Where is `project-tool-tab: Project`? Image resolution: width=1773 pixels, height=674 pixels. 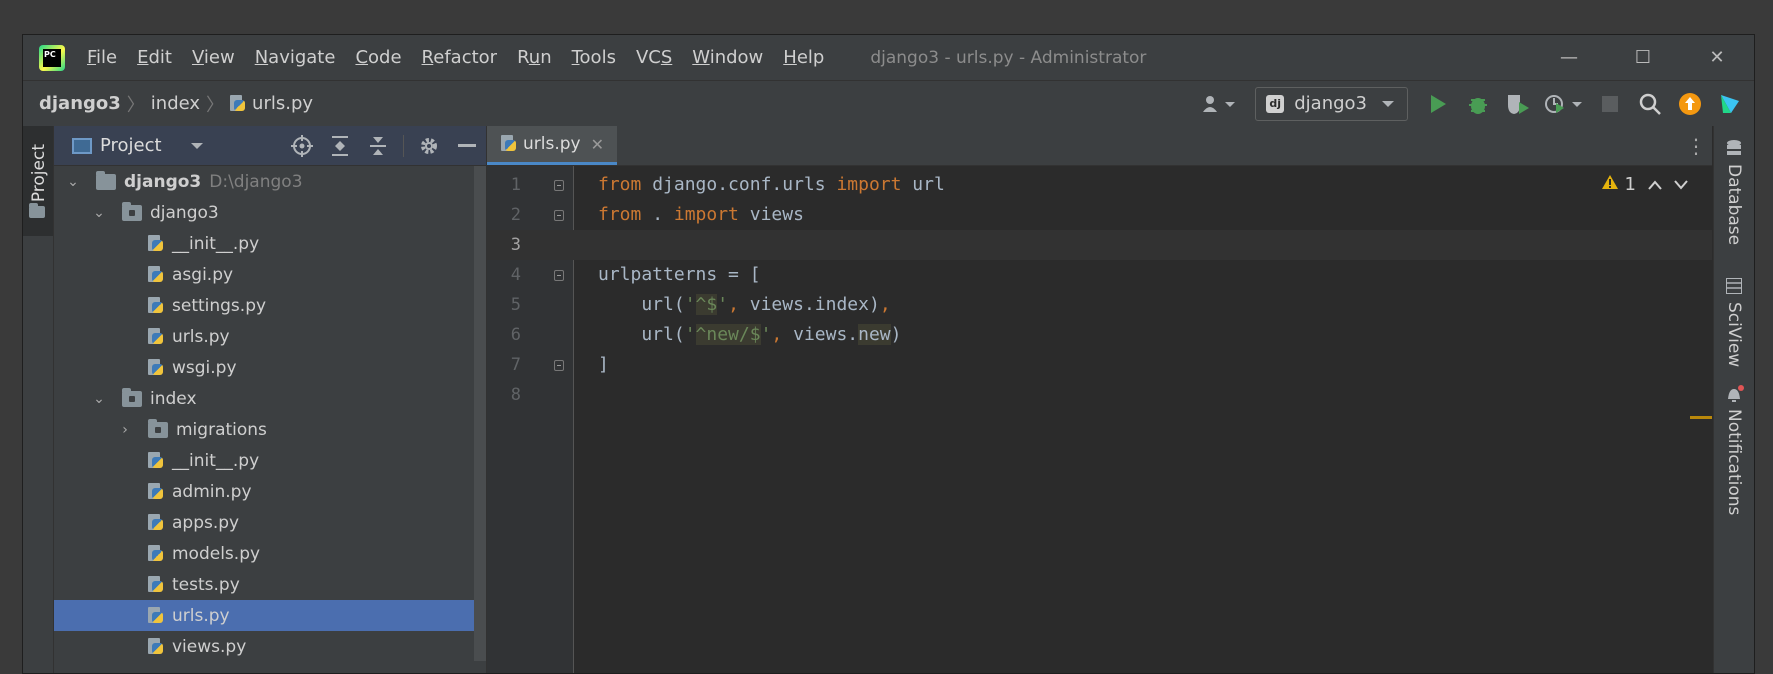
project-tool-tab: Project is located at coordinates (38, 181).